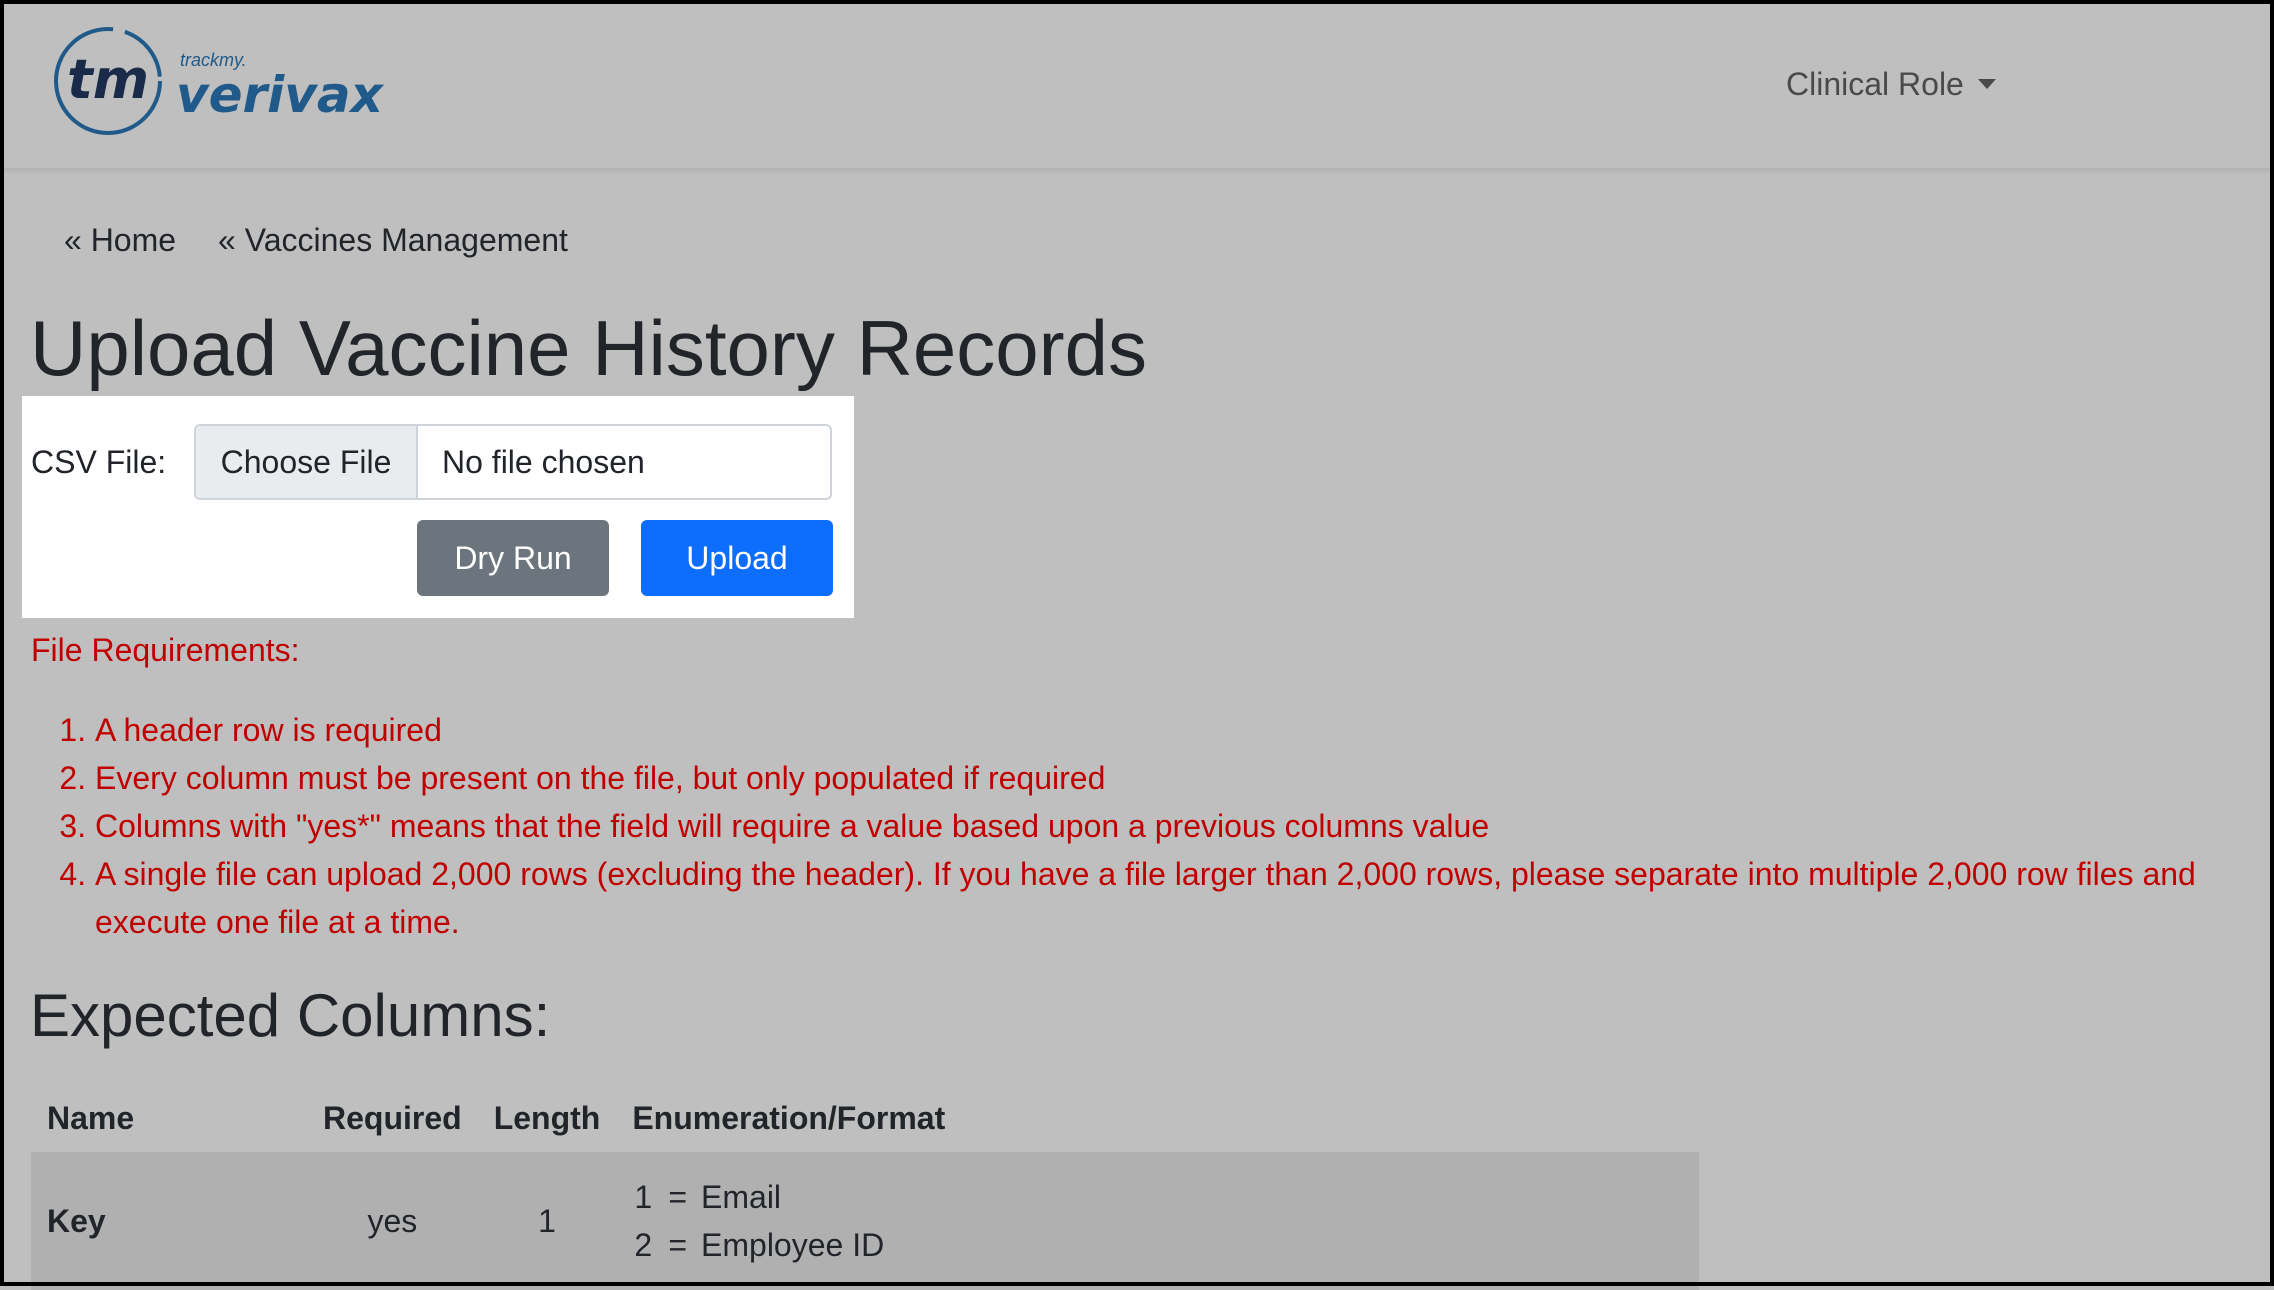 This screenshot has width=2274, height=1290. Describe the element at coordinates (393, 240) in the screenshot. I see `breadcrumb-vaccines-management-link: « Vaccines Management` at that location.